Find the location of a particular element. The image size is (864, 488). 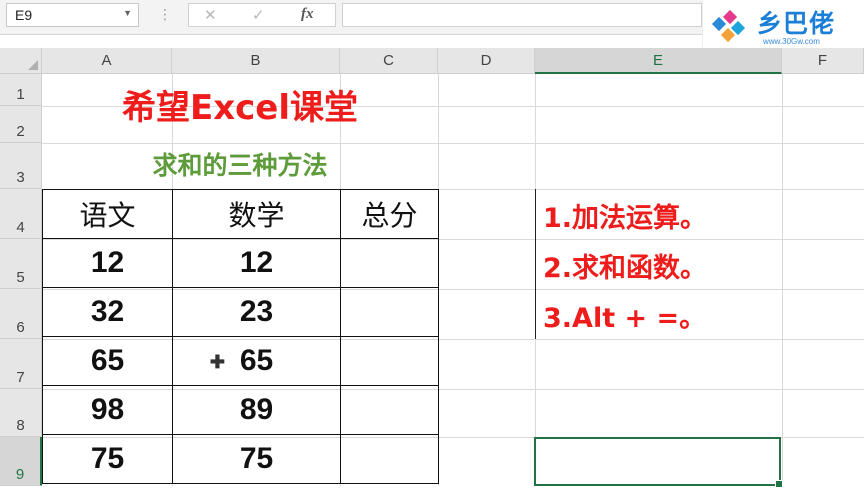

note-method-1: 1.加法运算。 is located at coordinates (625, 215).